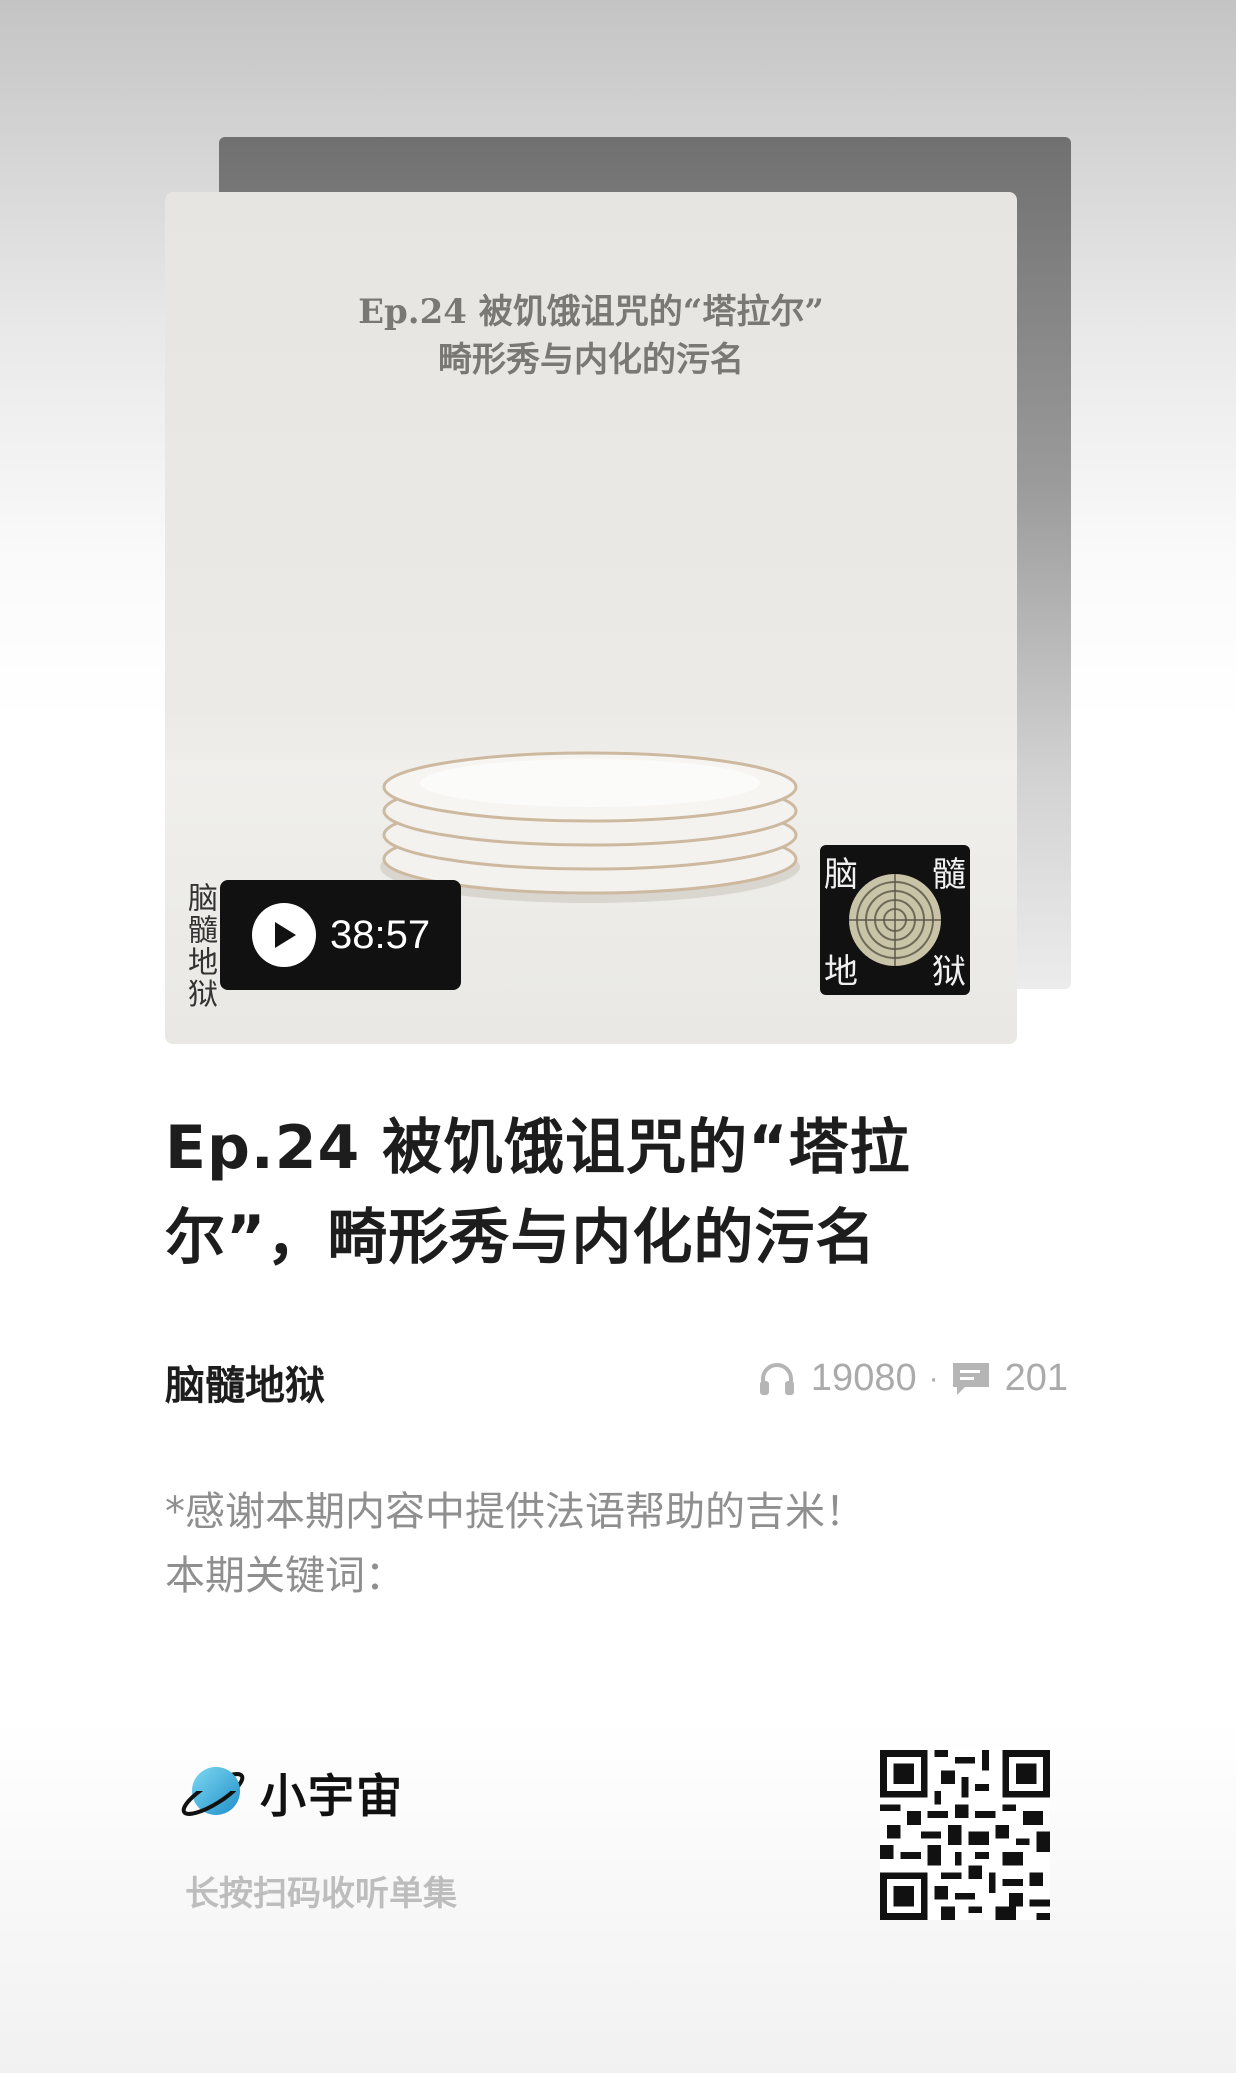 This screenshot has width=1236, height=2073. Describe the element at coordinates (321, 1894) in the screenshot. I see `scan-tip: 长按扫码收听单集` at that location.